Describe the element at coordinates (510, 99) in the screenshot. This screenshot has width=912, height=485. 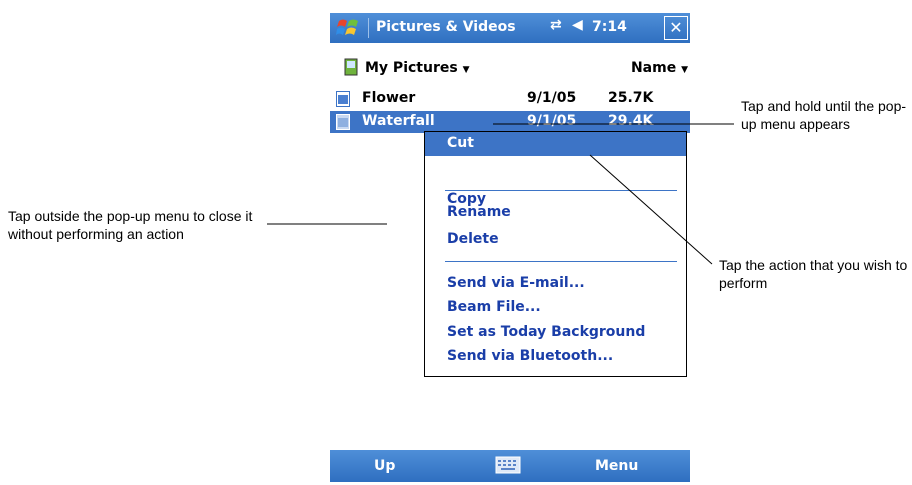
I see `file-row-flower: Flower 9/1/05 25.7K` at that location.